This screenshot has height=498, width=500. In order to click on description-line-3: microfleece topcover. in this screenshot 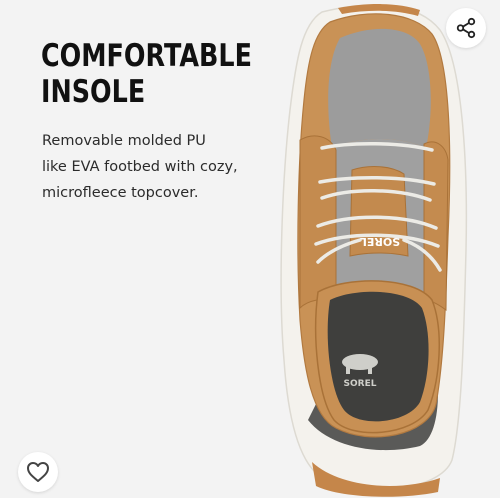, I will do `click(120, 193)`.